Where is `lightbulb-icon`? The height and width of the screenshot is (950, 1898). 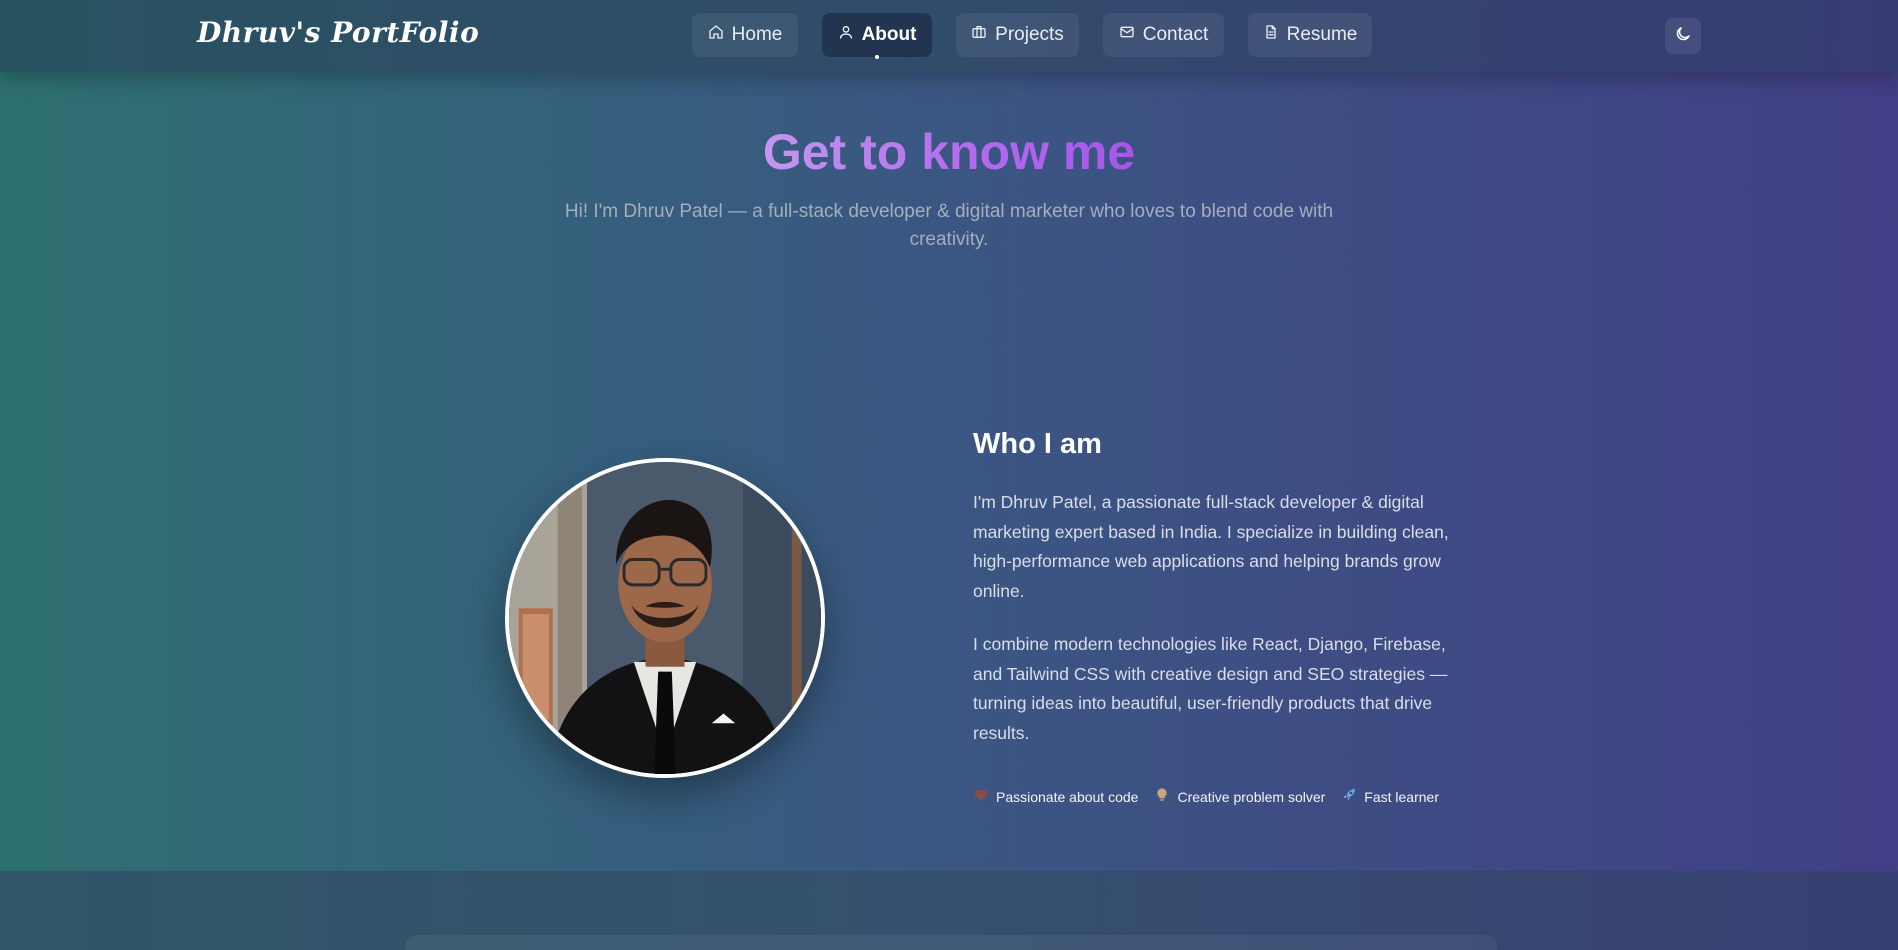 lightbulb-icon is located at coordinates (1162, 796).